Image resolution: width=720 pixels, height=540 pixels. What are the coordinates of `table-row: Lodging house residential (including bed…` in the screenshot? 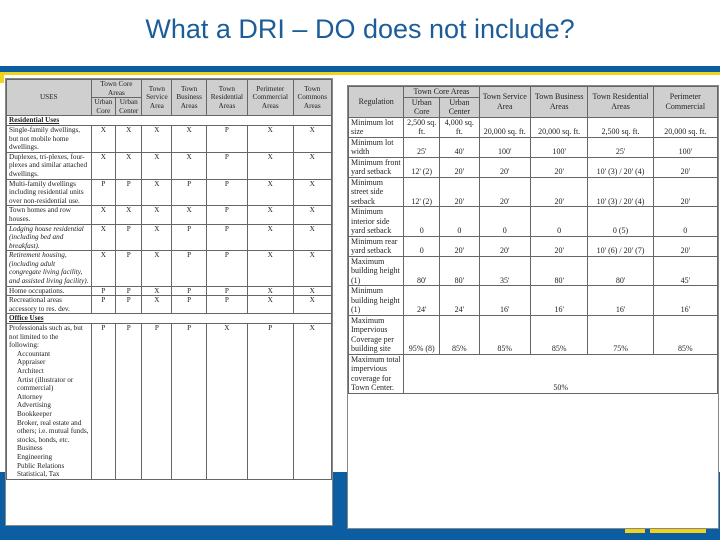 It's located at (169, 237).